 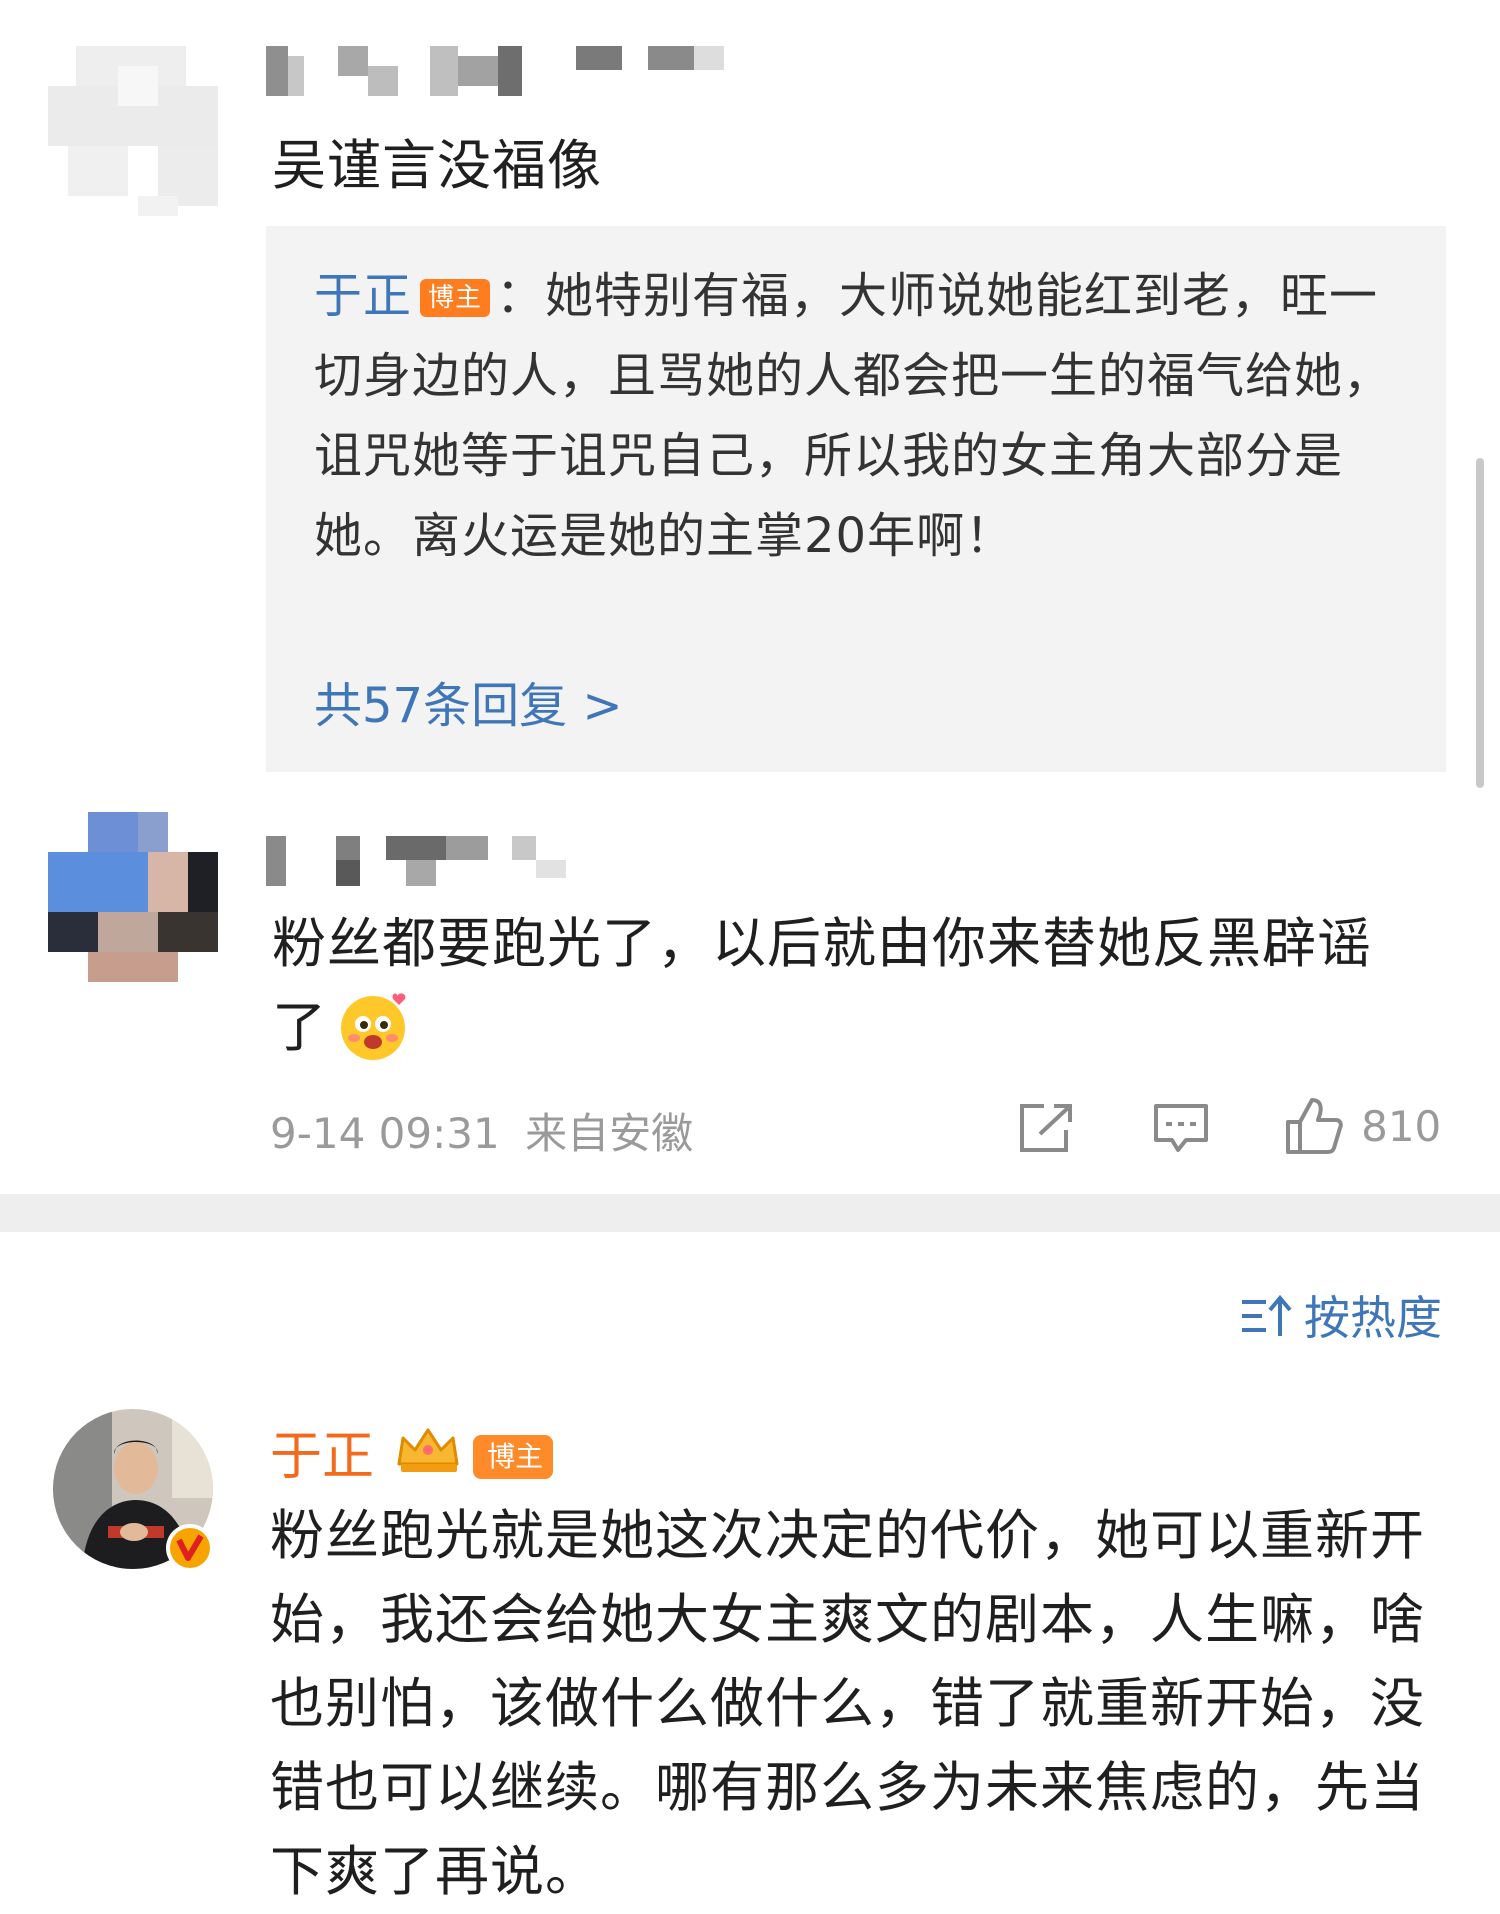 I want to click on love-blush-emoji-icon, so click(x=375, y=1038).